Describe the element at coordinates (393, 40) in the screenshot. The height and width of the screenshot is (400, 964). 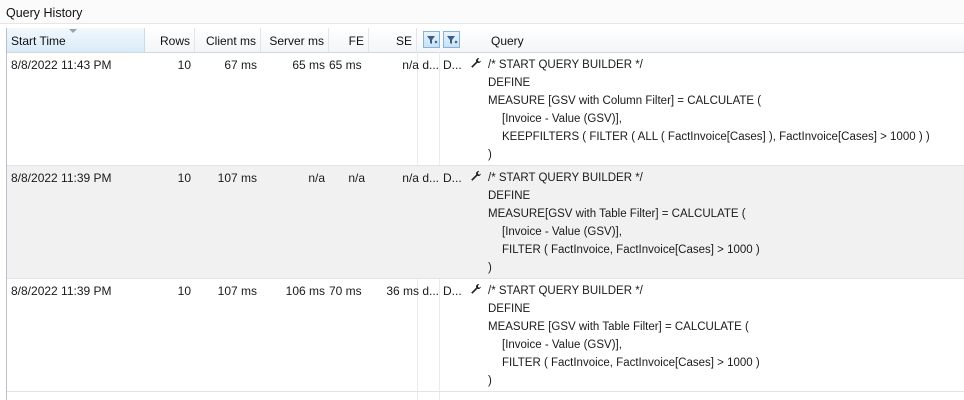
I see `column-header-se: SE` at that location.